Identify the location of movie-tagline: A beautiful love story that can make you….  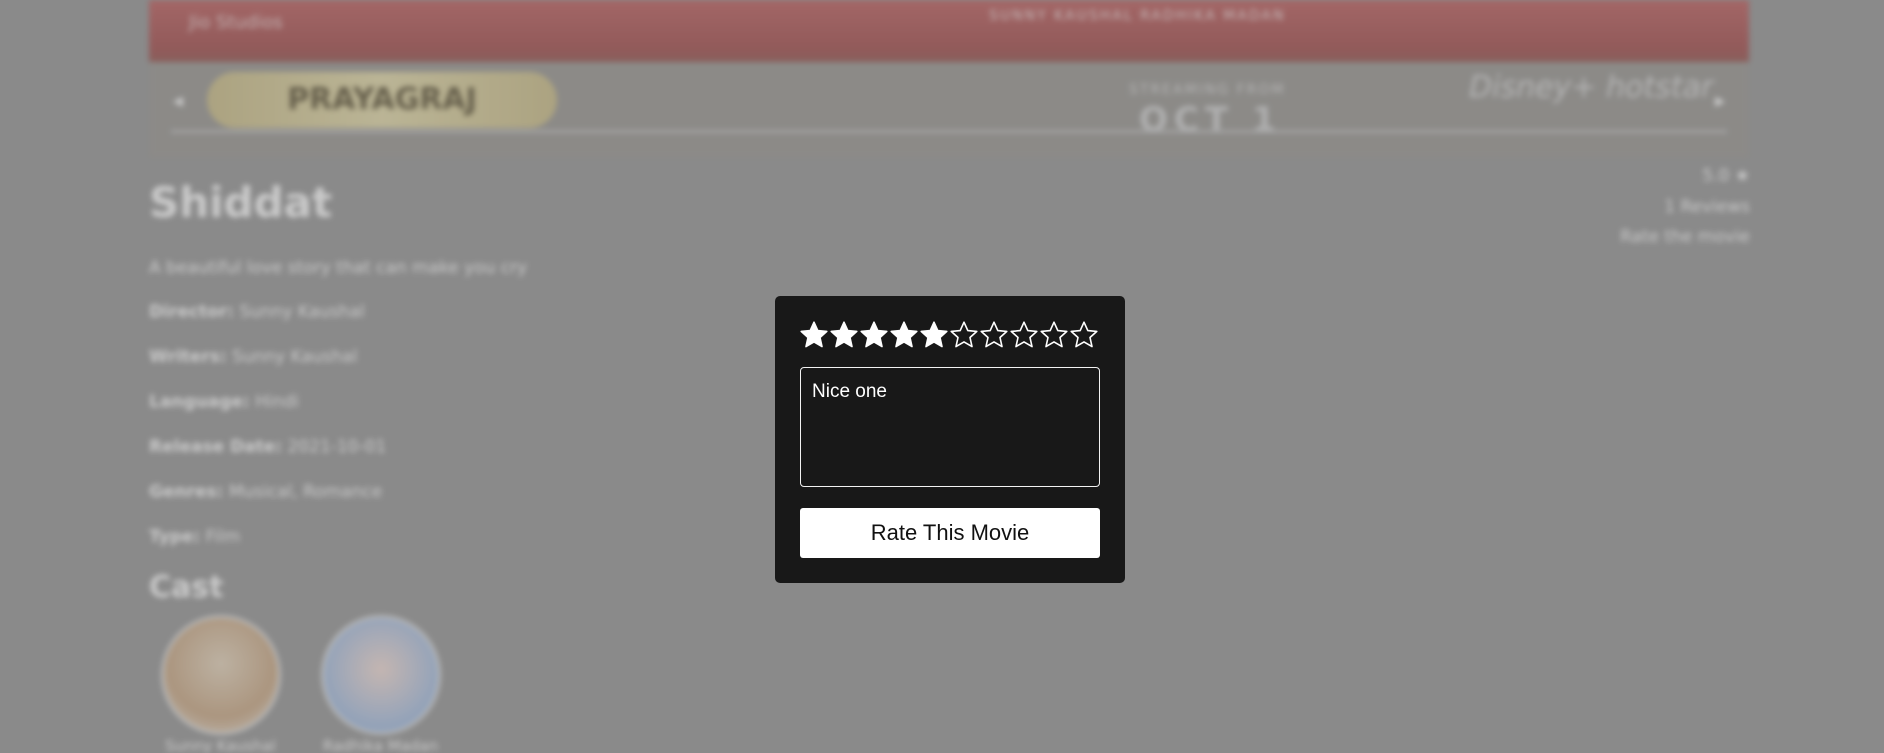
(338, 268).